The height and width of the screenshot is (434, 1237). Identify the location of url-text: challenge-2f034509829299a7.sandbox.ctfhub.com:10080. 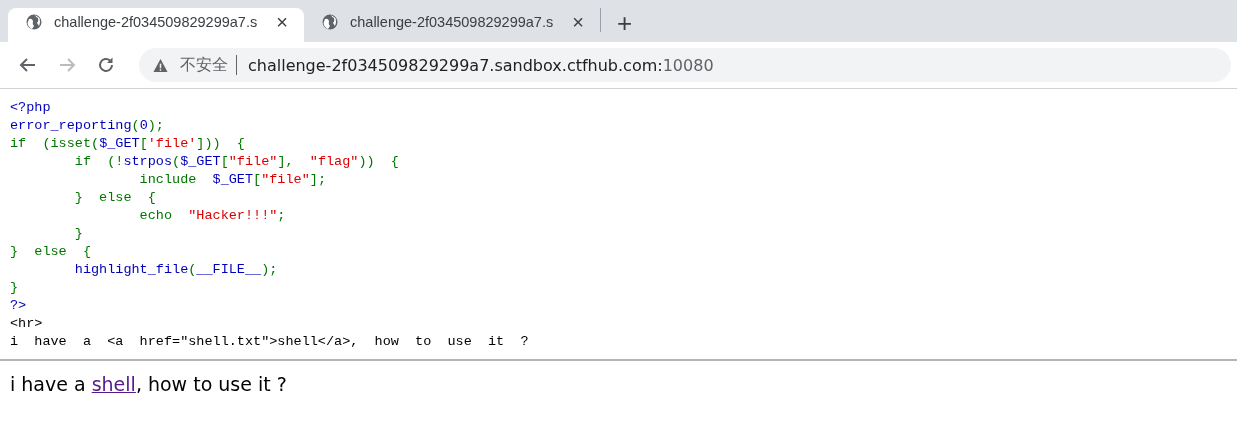
(481, 65).